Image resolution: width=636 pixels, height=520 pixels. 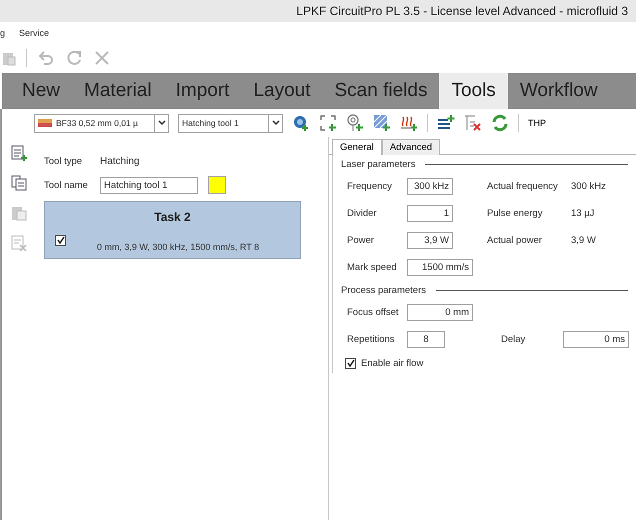 I want to click on task-title: Task 2, so click(x=172, y=217).